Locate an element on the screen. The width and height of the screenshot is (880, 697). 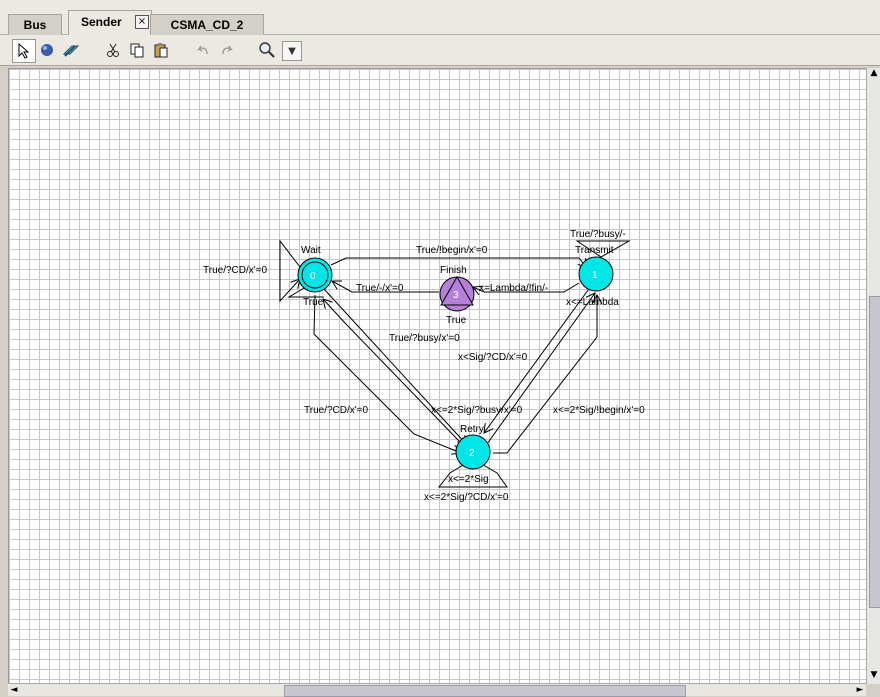
scroll-up-icon: ▲ is located at coordinates (874, 74).